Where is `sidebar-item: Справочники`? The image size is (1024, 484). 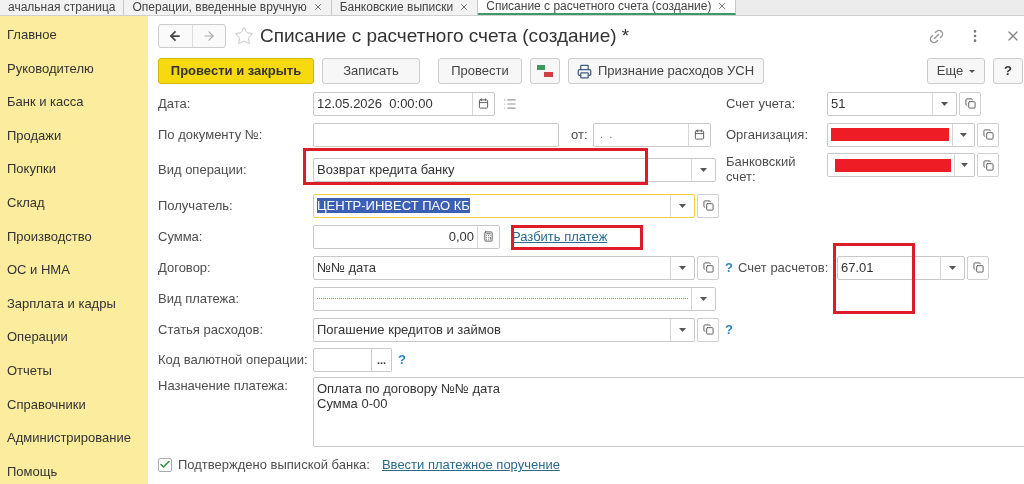 sidebar-item: Справочники is located at coordinates (77, 404).